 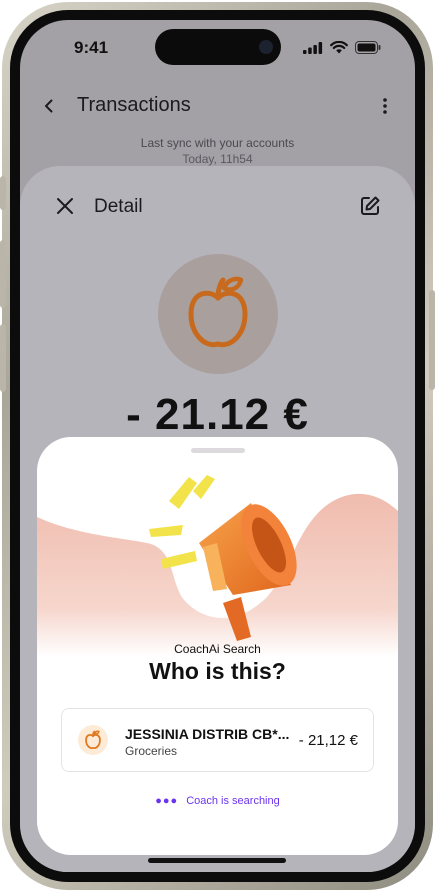 What do you see at coordinates (217, 159) in the screenshot?
I see `sync-time: Today, 11h54` at bounding box center [217, 159].